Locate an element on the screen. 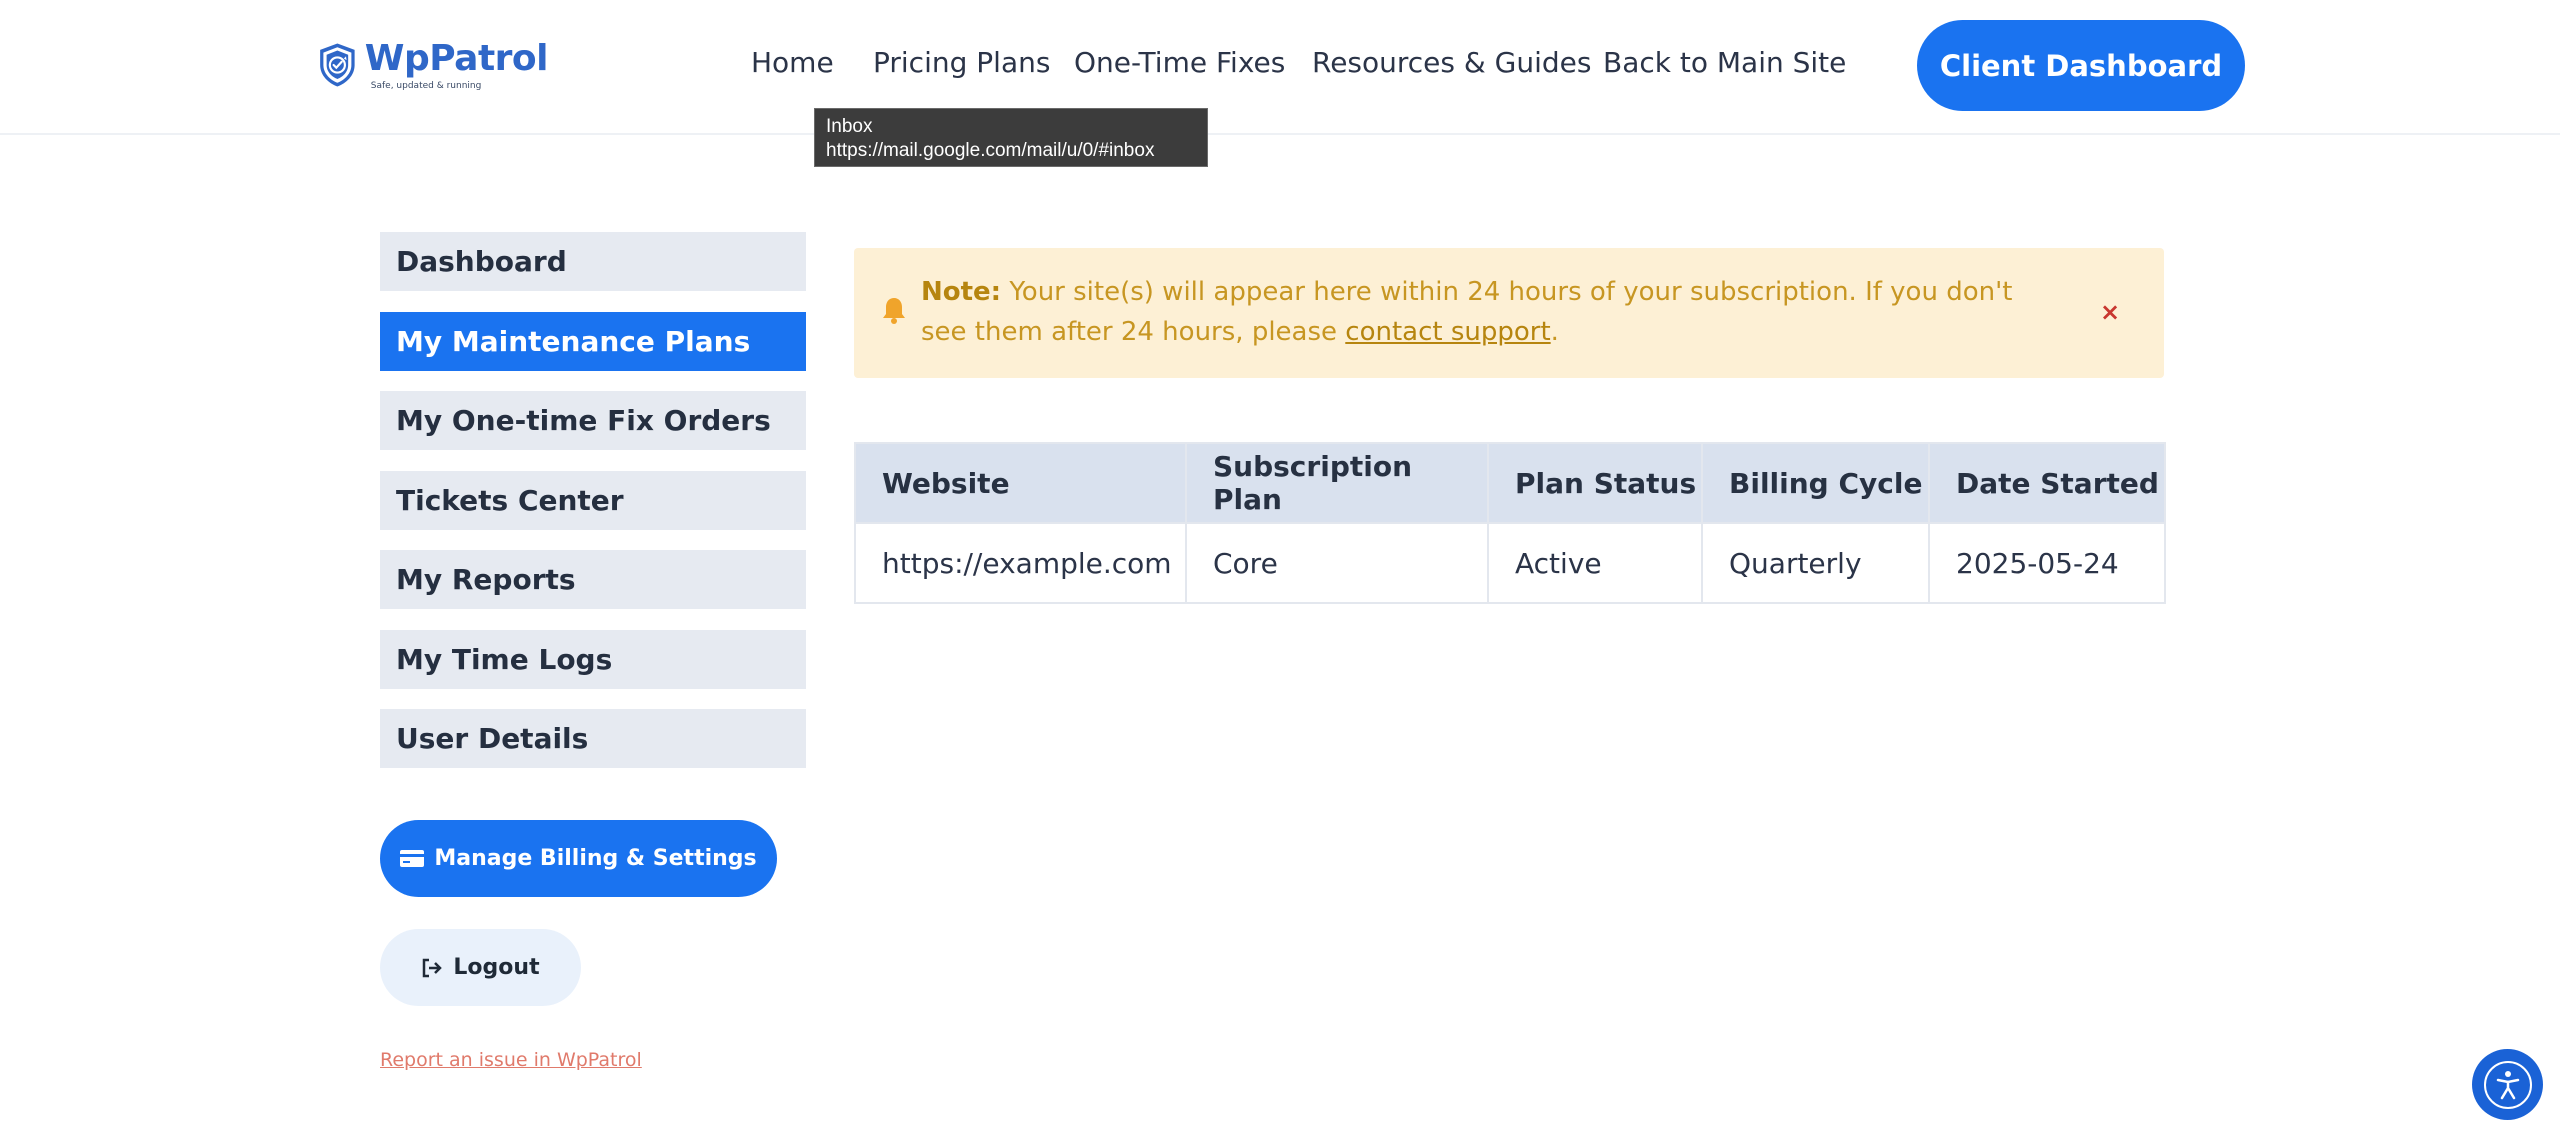 The image size is (2560, 1134). note-period: . is located at coordinates (1554, 332).